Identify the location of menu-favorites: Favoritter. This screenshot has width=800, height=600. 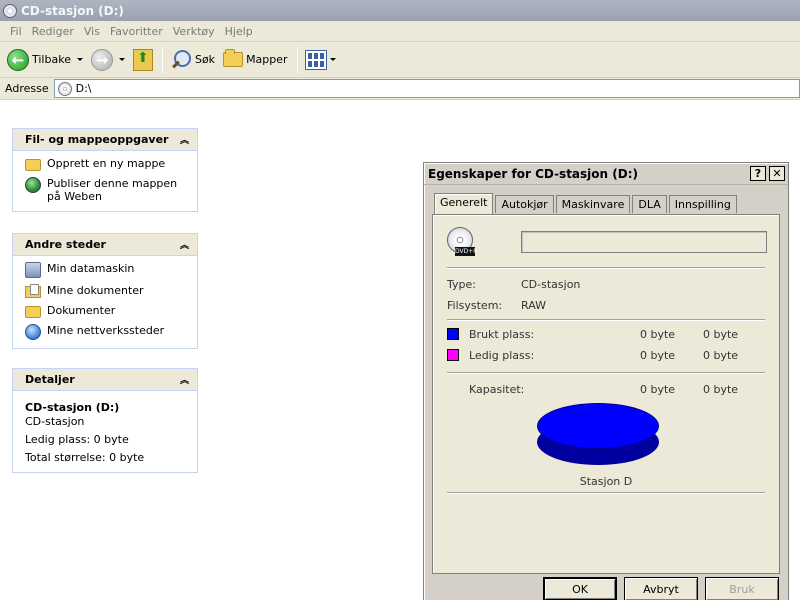
(136, 31).